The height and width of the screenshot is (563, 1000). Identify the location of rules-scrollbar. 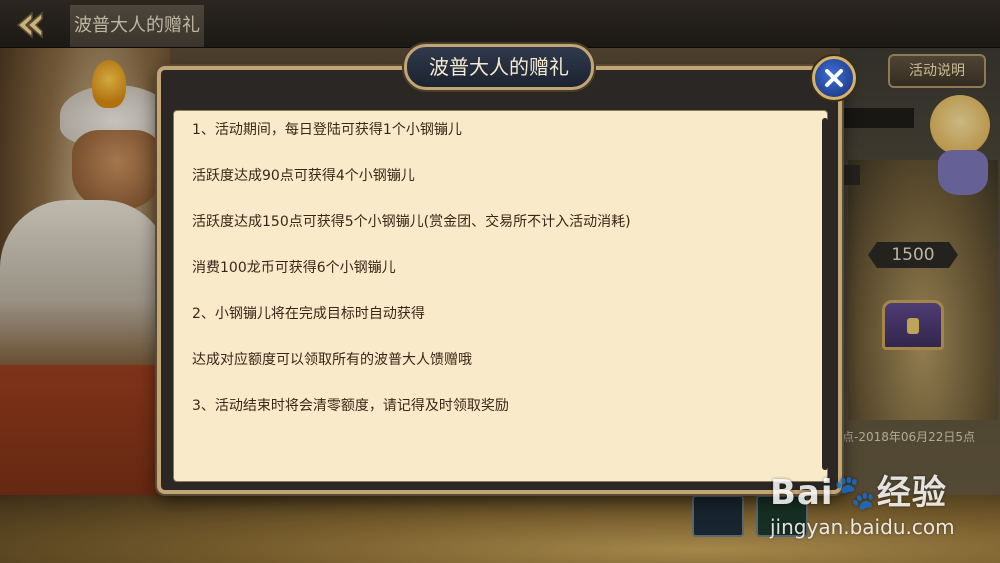
(825, 294).